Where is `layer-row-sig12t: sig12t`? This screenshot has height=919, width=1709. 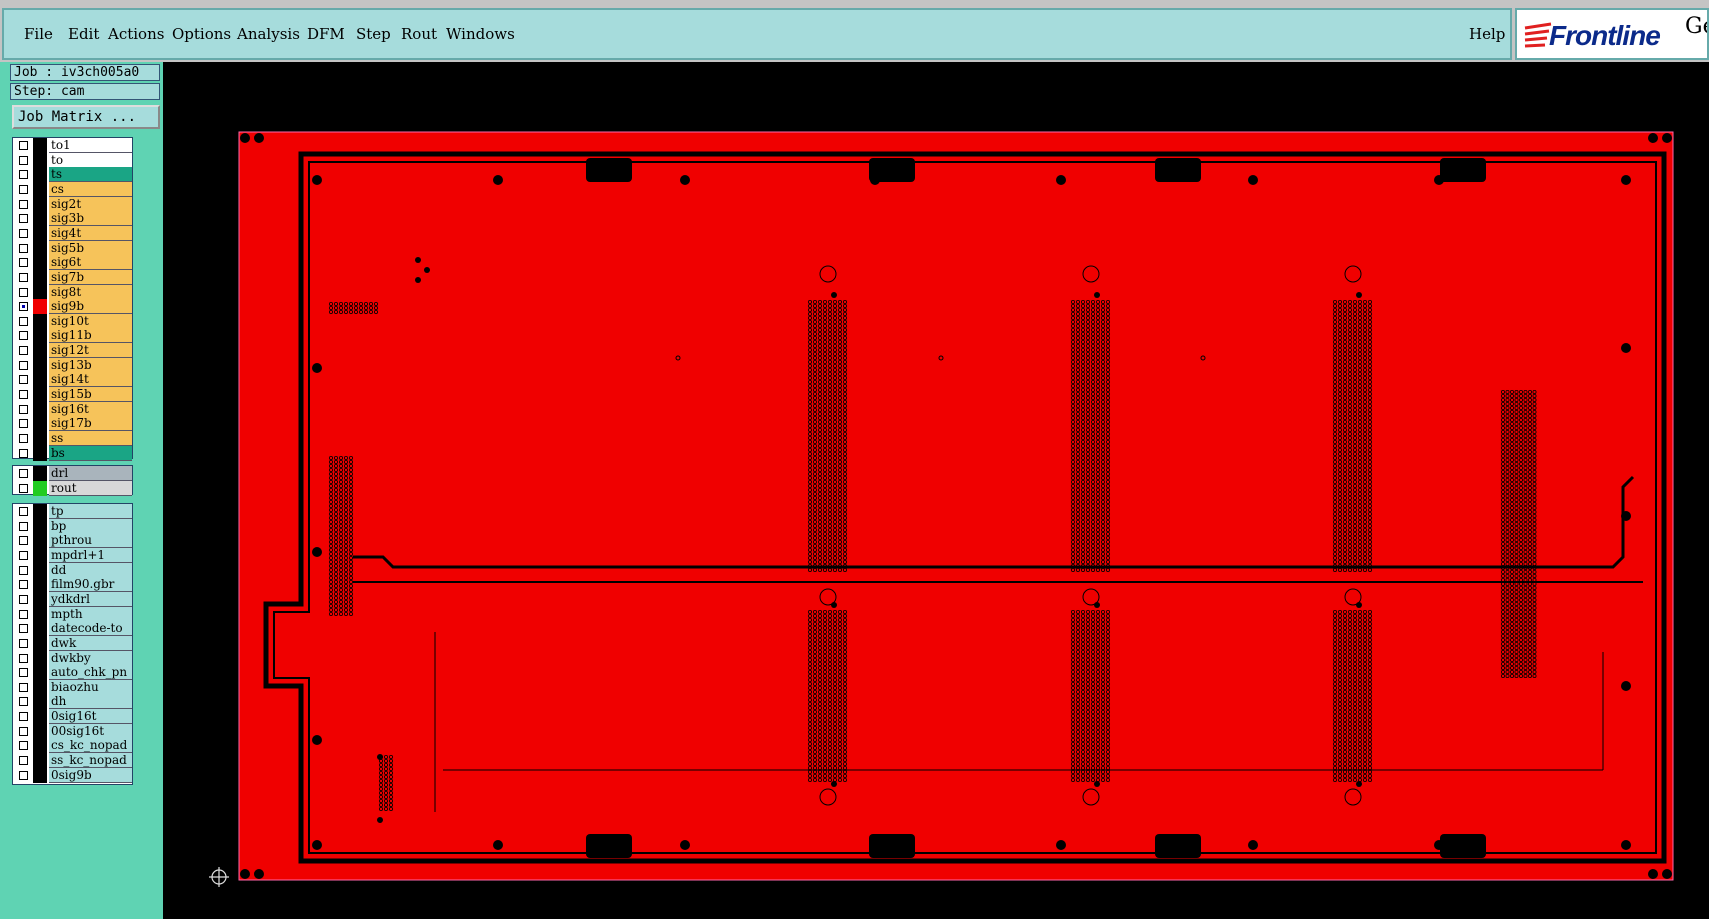
layer-row-sig12t: sig12t is located at coordinates (72, 351).